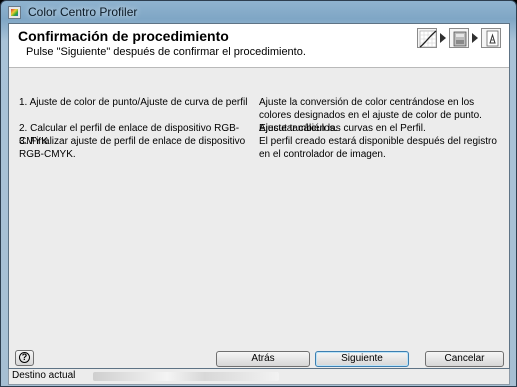  Describe the element at coordinates (123, 36) in the screenshot. I see `page-title: Confirmación de procedimiento` at that location.